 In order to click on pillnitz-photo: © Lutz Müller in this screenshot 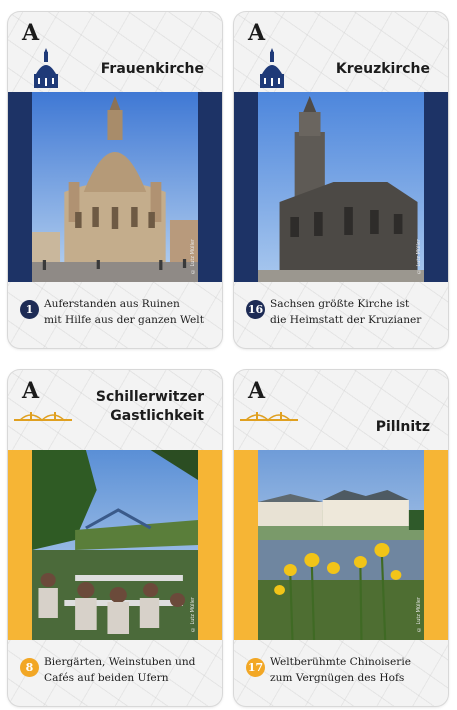, I will do `click(341, 545)`.